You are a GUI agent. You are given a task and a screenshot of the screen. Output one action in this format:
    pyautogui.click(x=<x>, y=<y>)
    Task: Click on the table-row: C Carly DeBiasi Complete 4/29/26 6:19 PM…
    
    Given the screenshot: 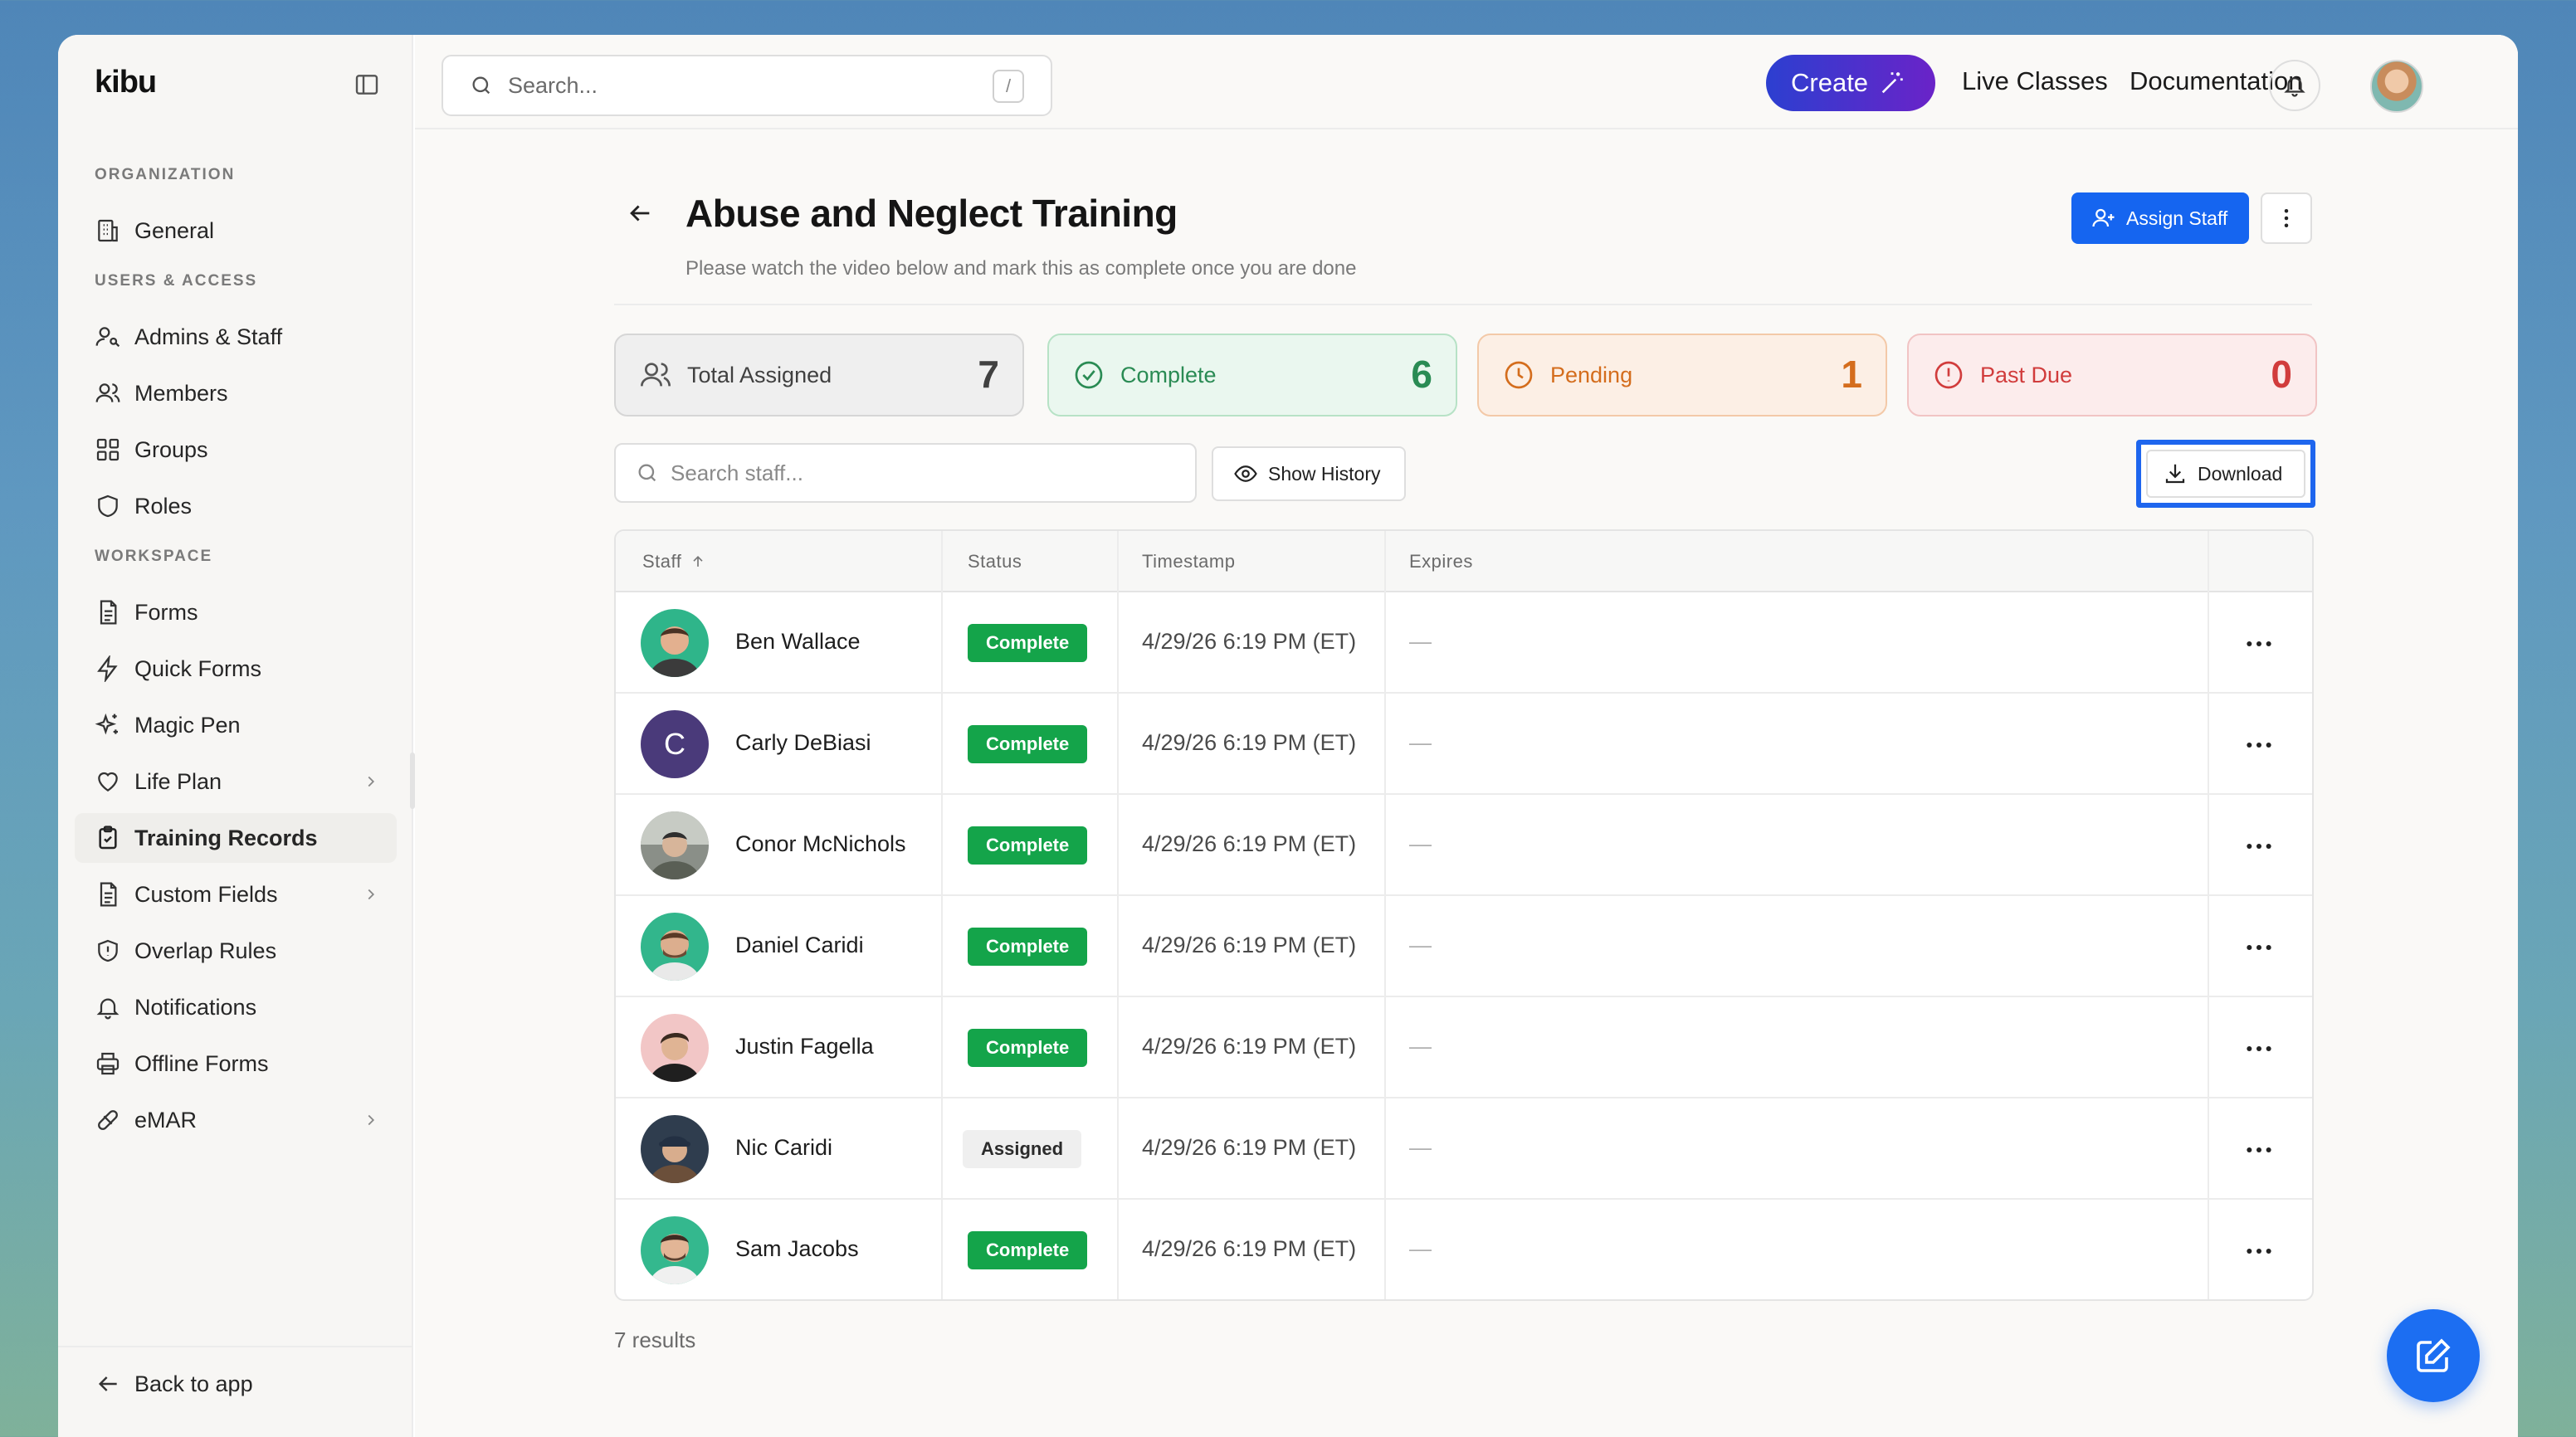 What is the action you would take?
    pyautogui.click(x=1464, y=744)
    